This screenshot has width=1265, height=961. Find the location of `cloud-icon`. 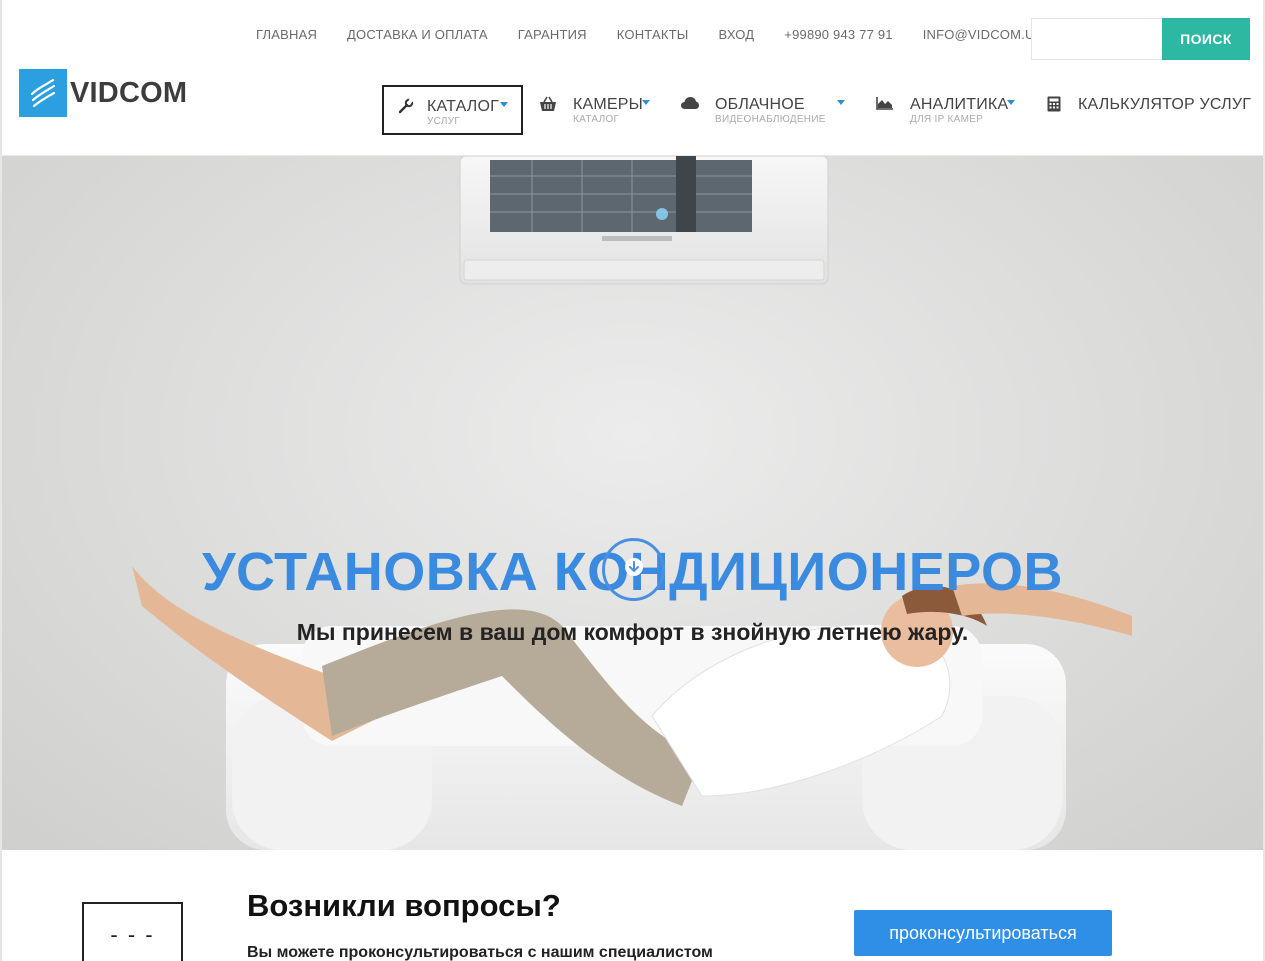

cloud-icon is located at coordinates (690, 104).